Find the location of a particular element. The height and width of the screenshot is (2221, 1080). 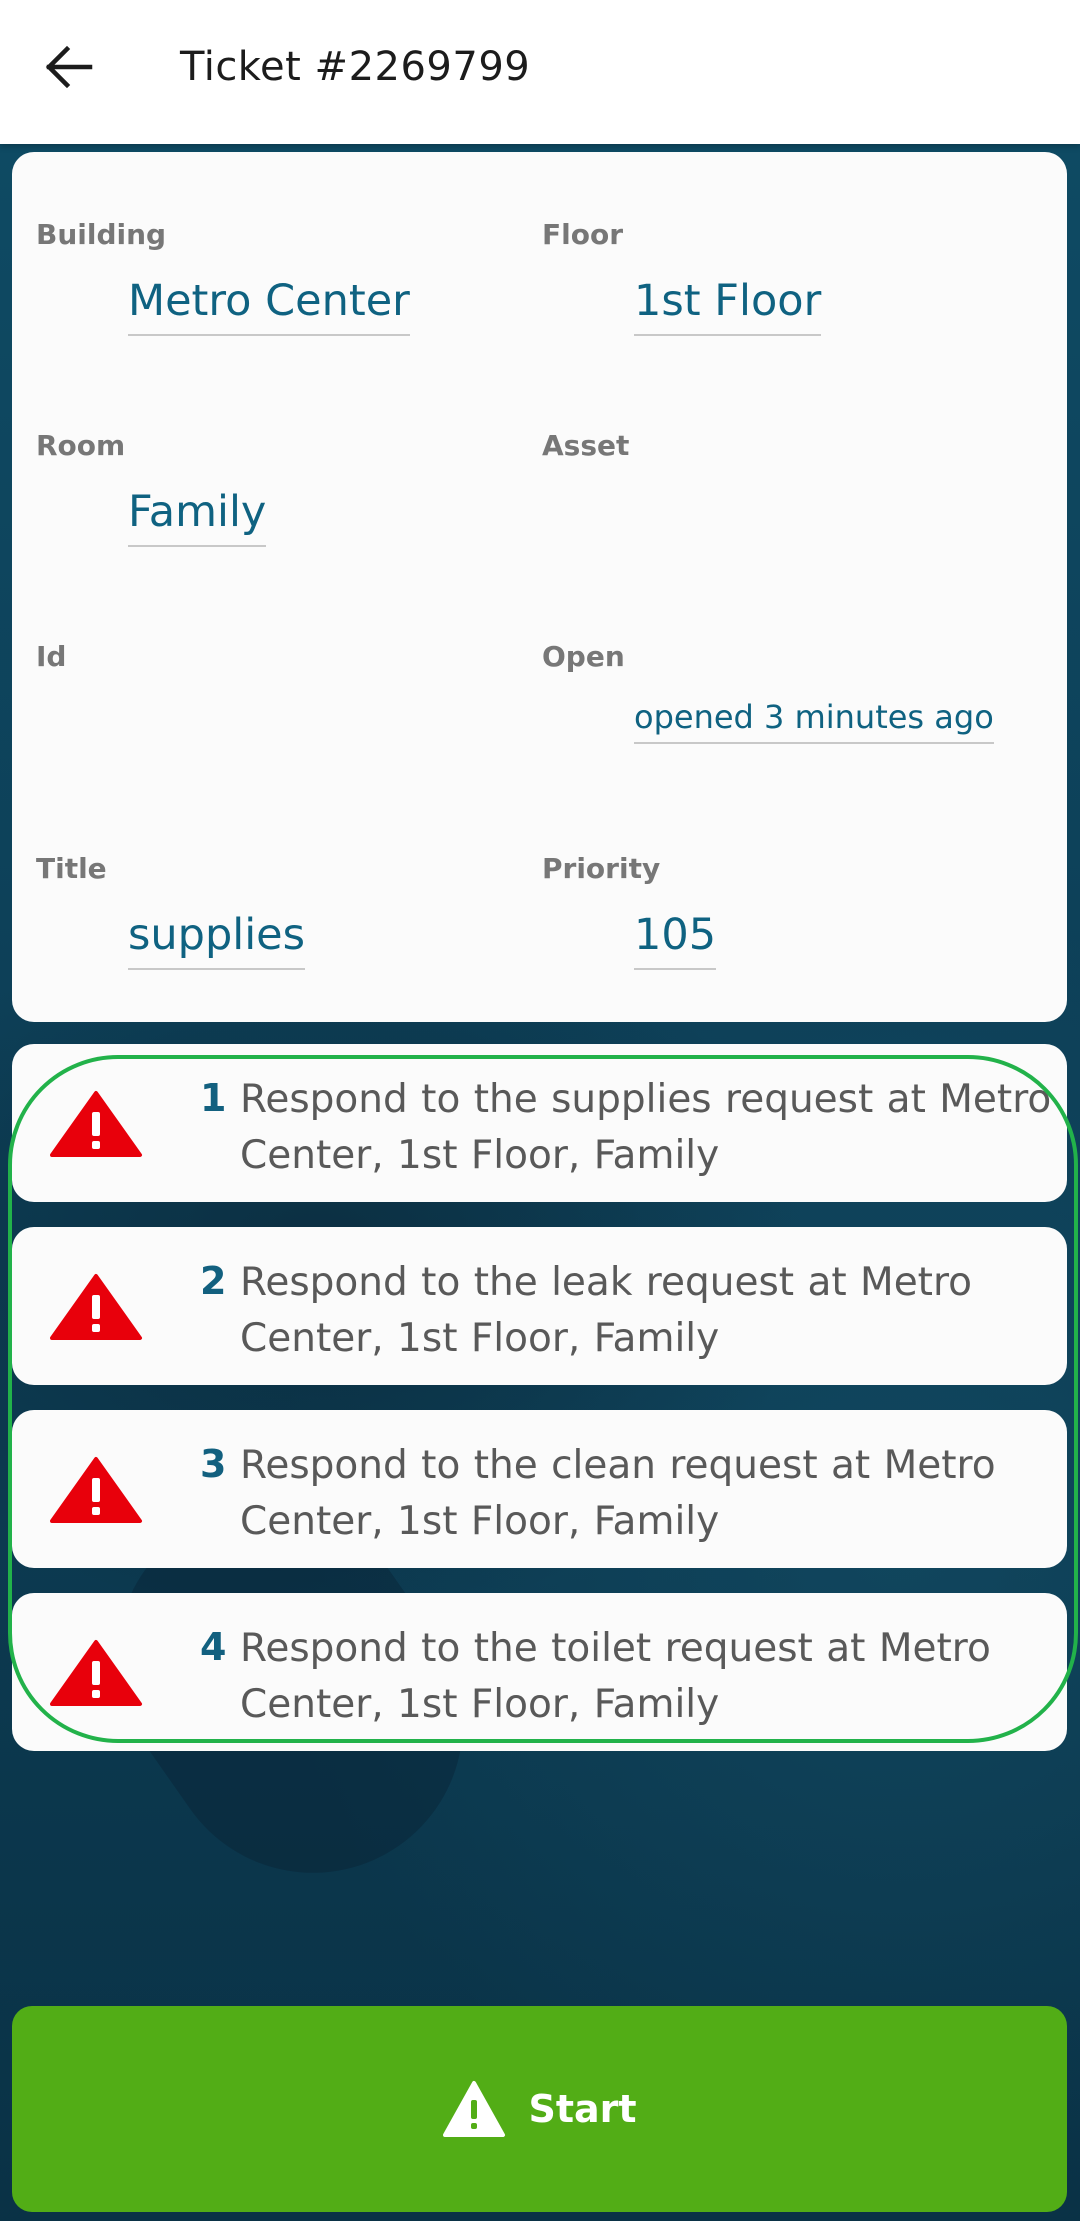

open-field: Open is located at coordinates (583, 656).